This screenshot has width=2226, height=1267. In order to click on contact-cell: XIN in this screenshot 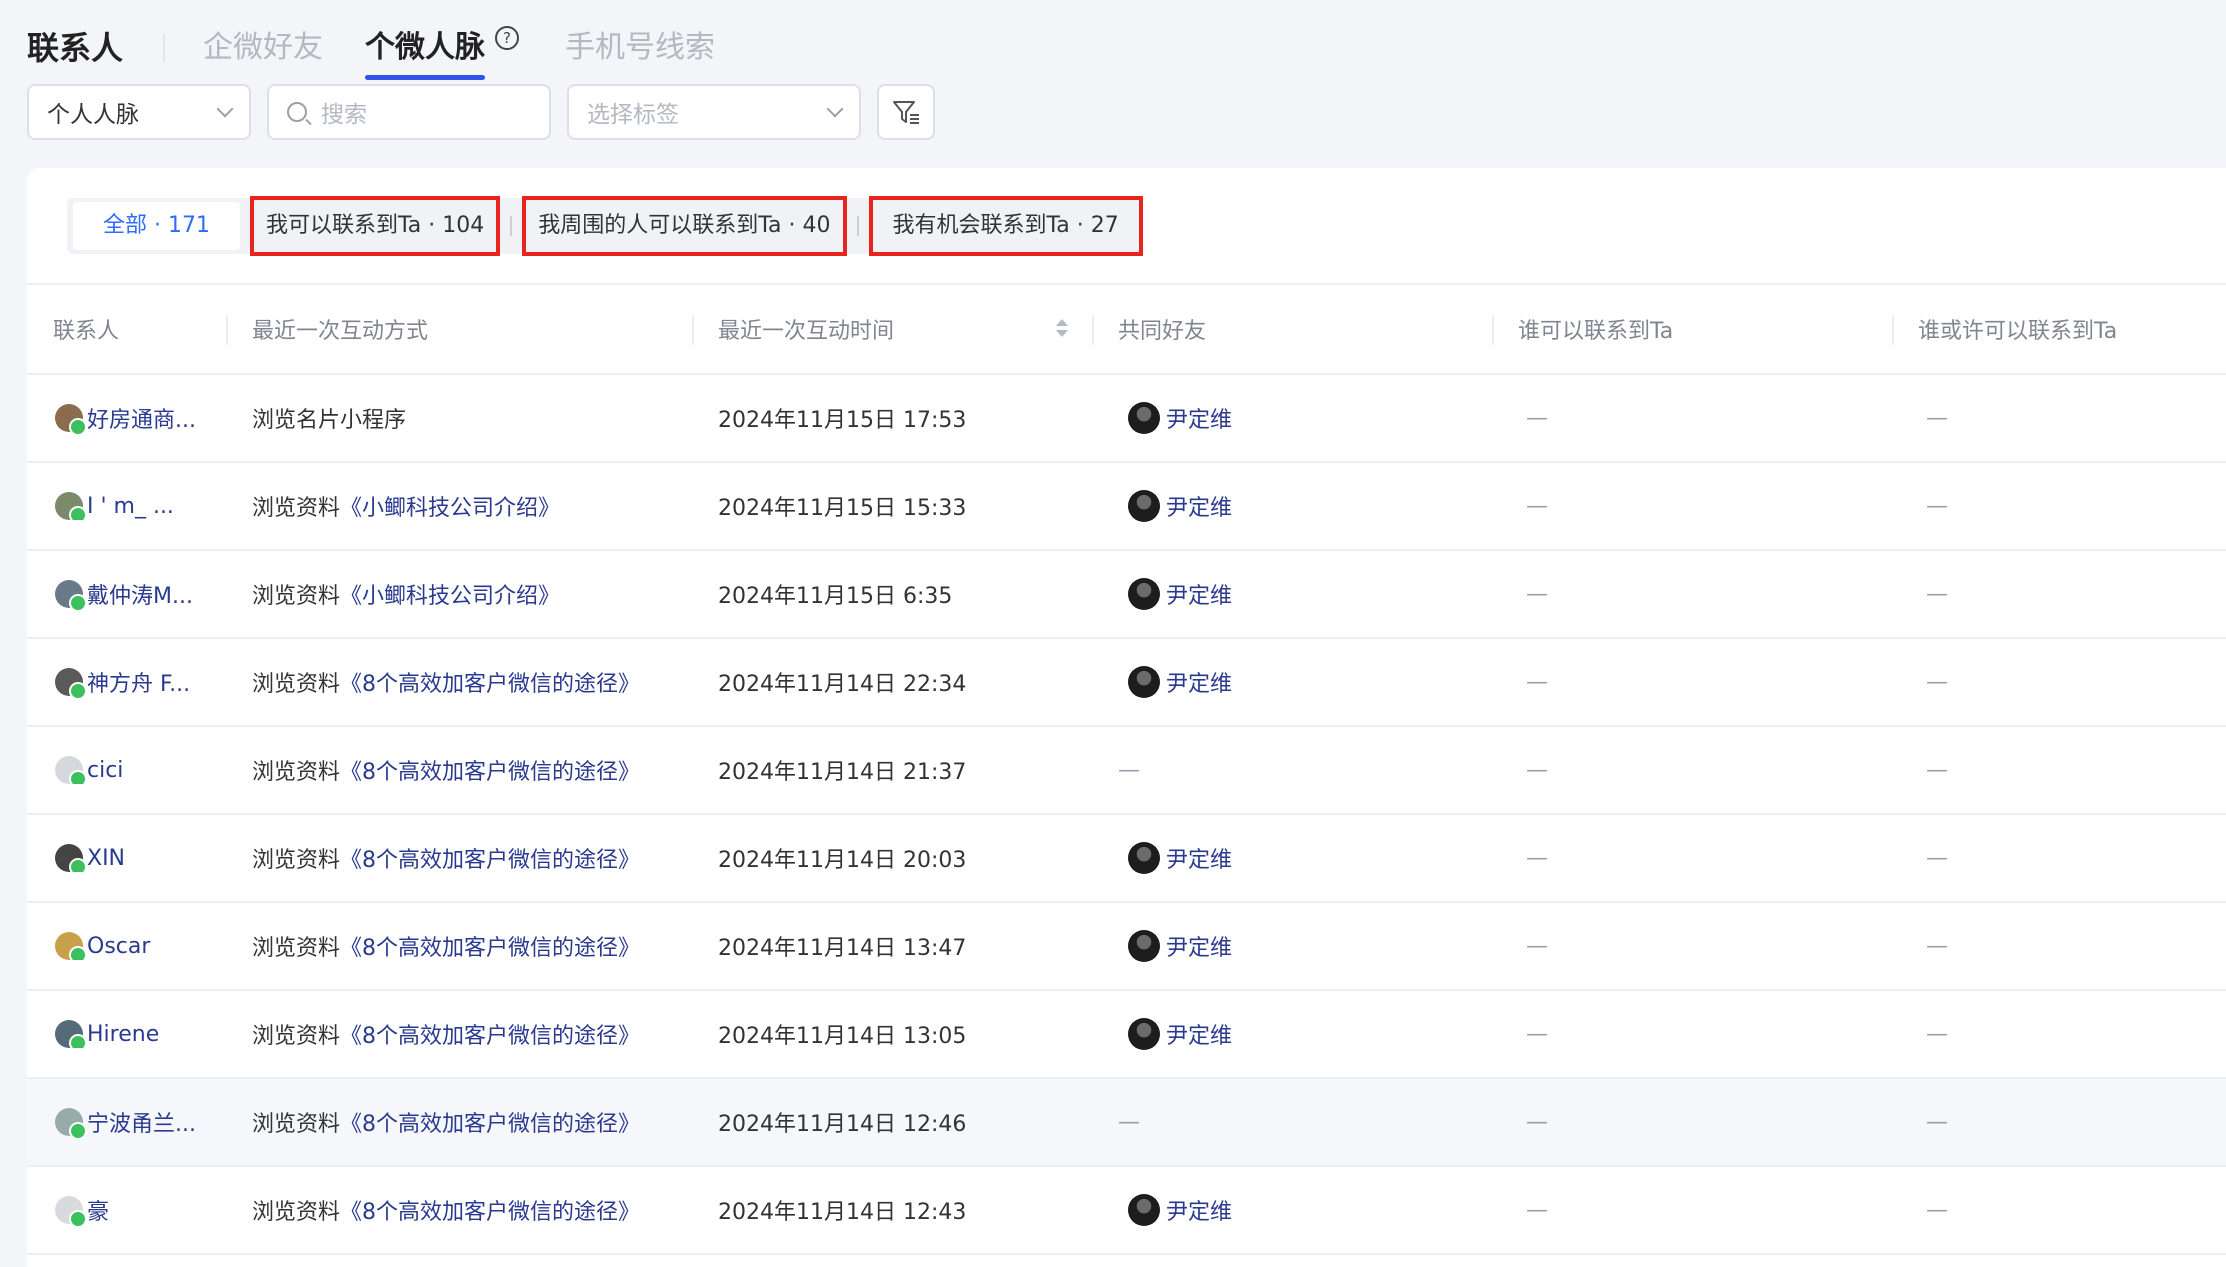, I will do `click(126, 858)`.